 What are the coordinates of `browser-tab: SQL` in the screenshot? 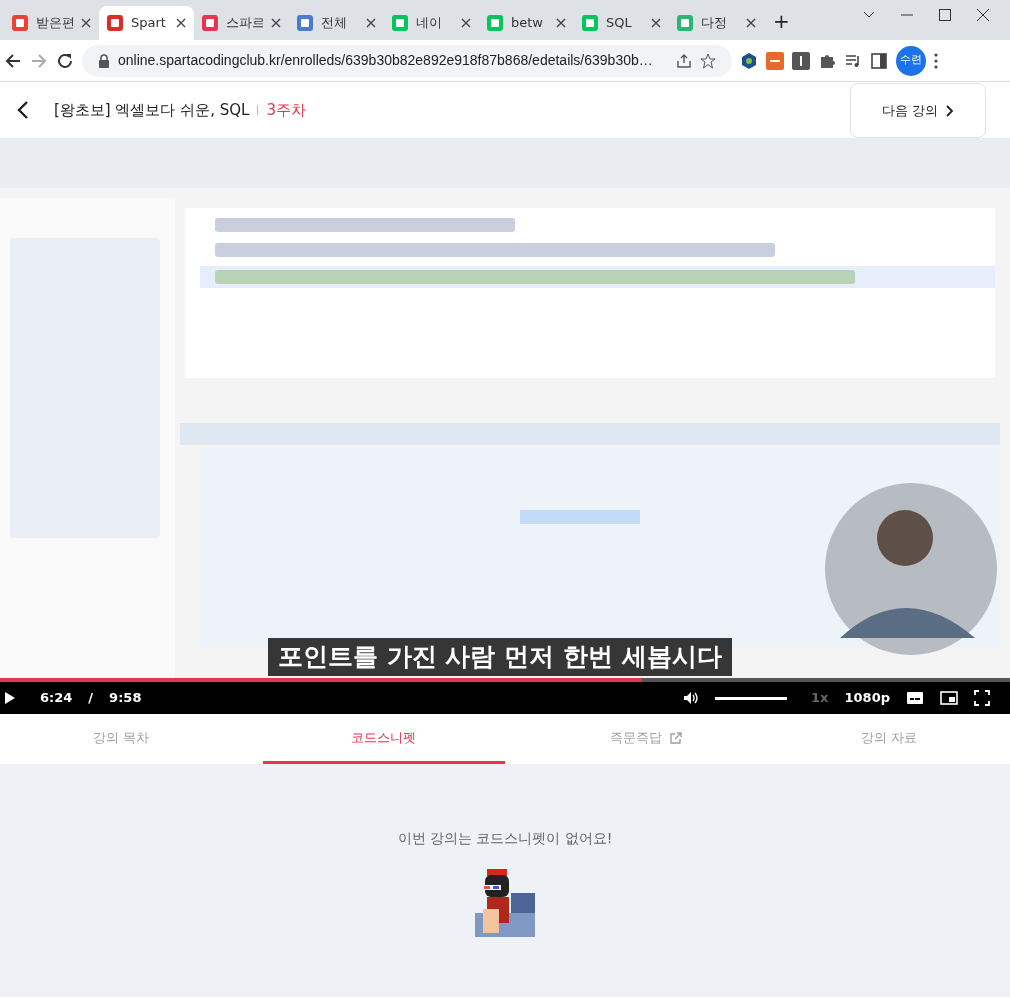 It's located at (621, 23).